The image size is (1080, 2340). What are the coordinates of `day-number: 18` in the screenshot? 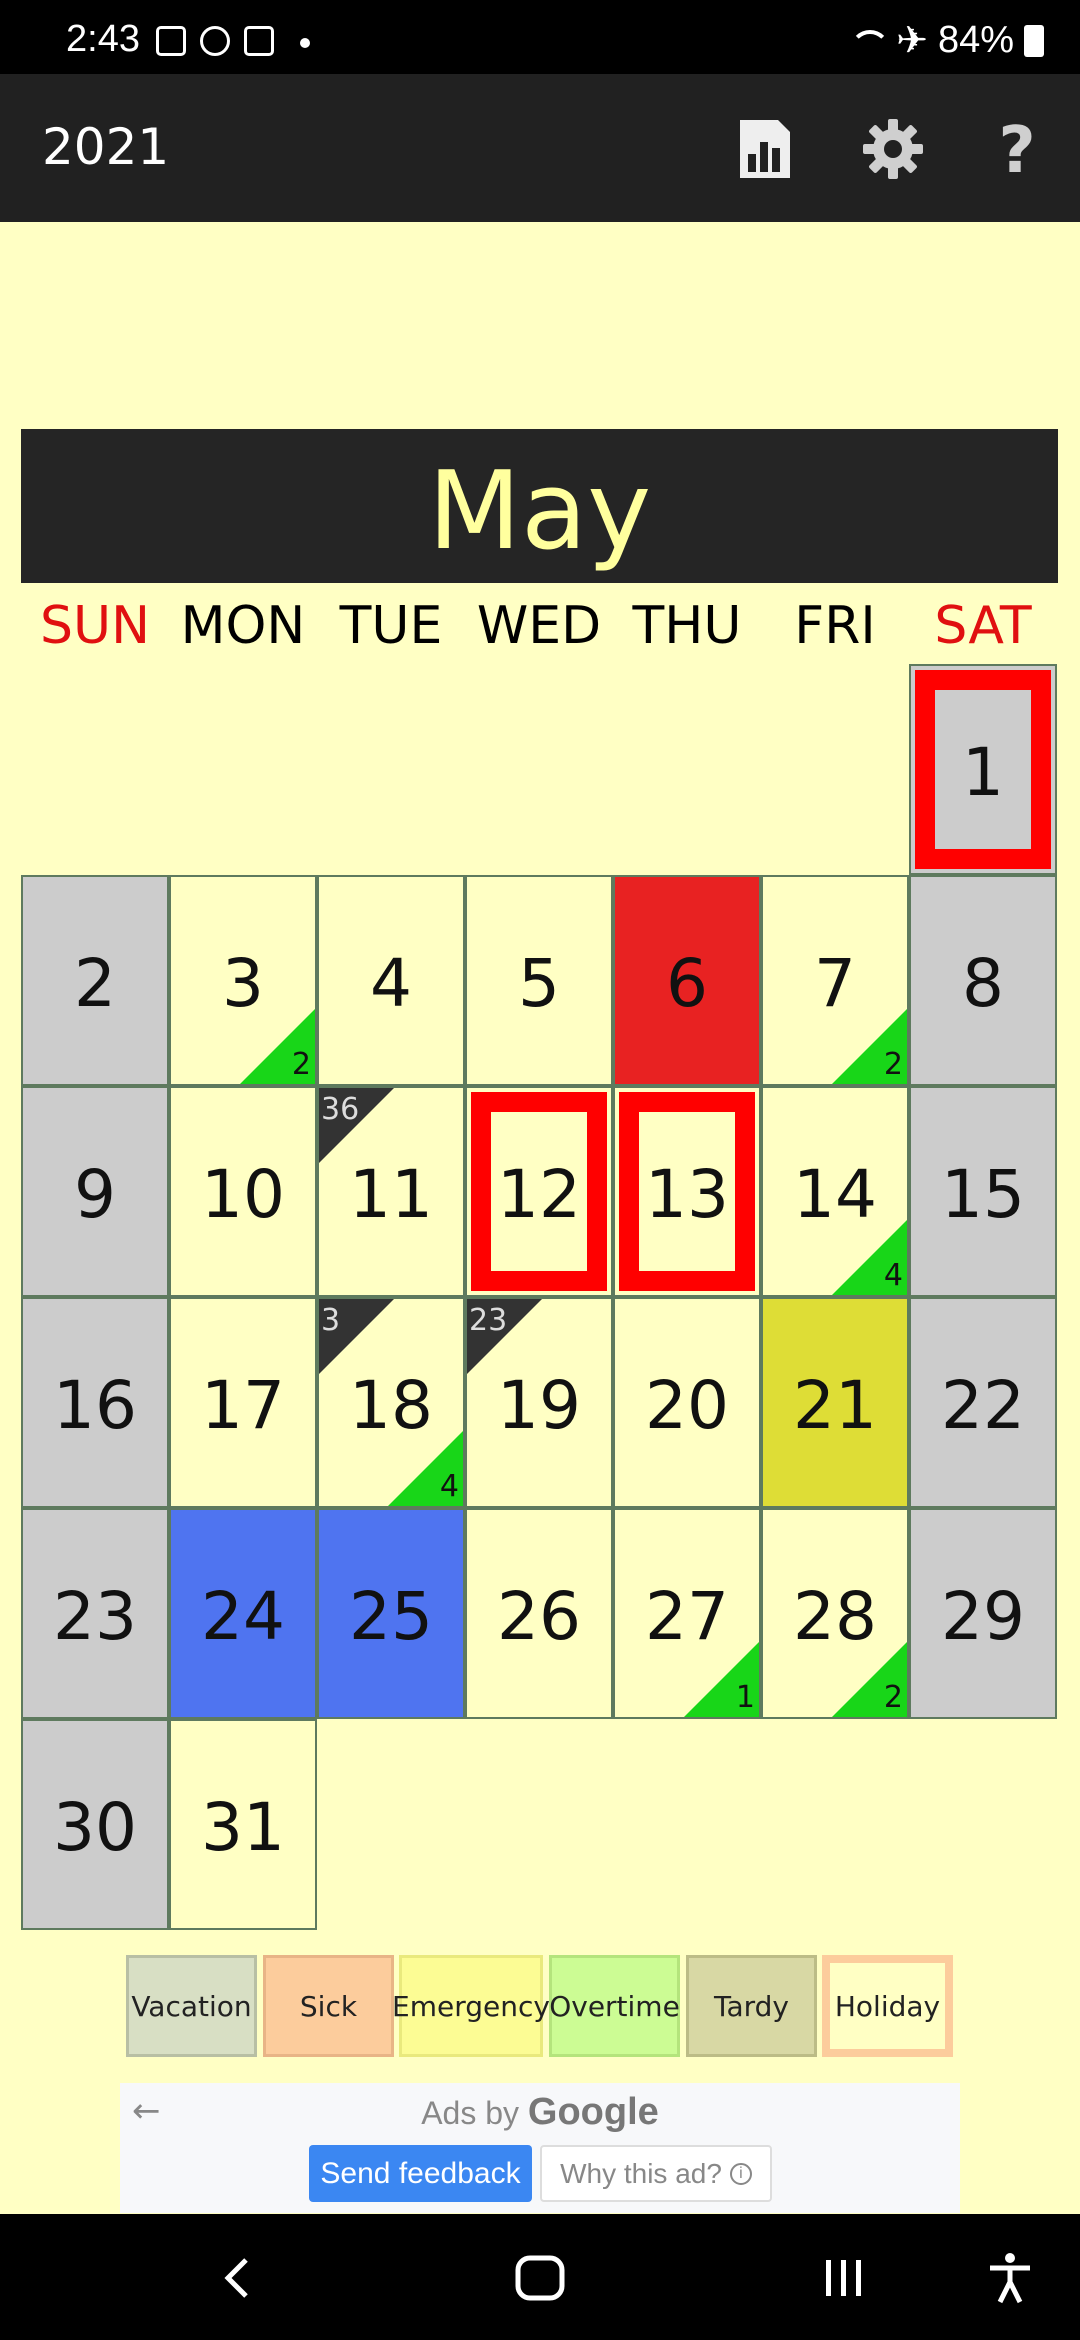 It's located at (391, 1405).